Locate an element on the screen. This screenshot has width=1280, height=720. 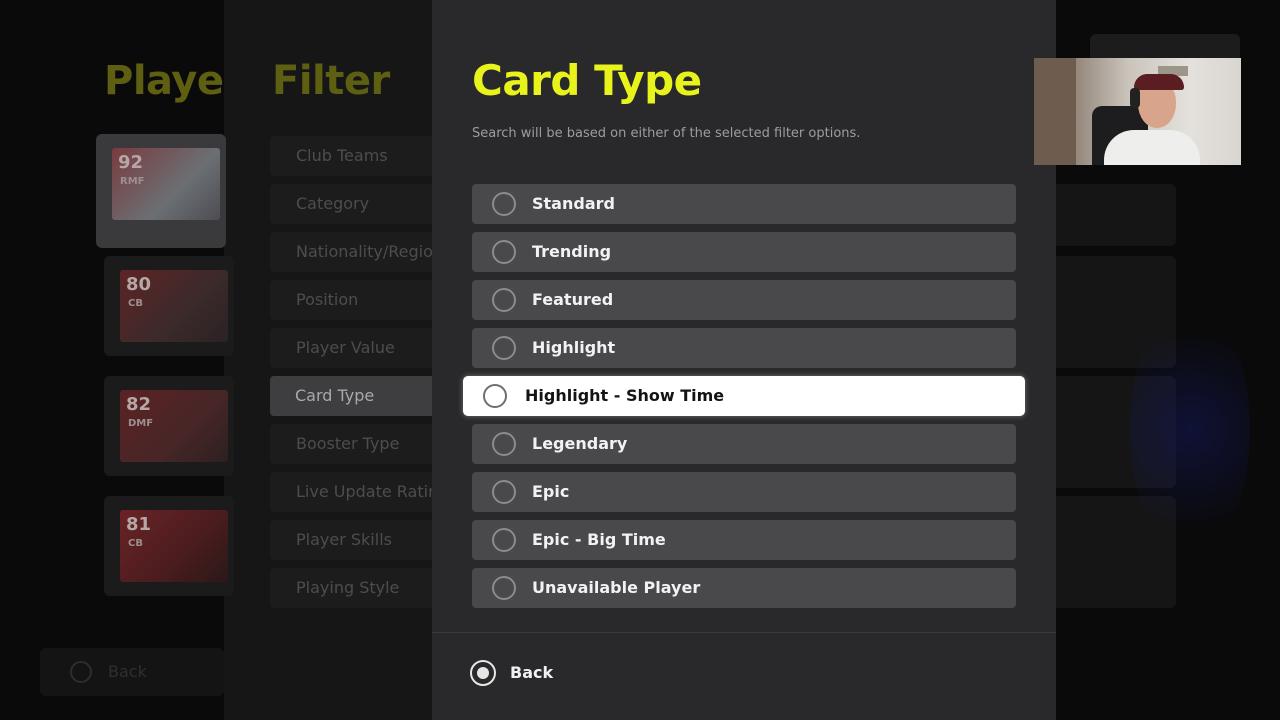
bg-menu-club-teams: Club Teams is located at coordinates (352, 156).